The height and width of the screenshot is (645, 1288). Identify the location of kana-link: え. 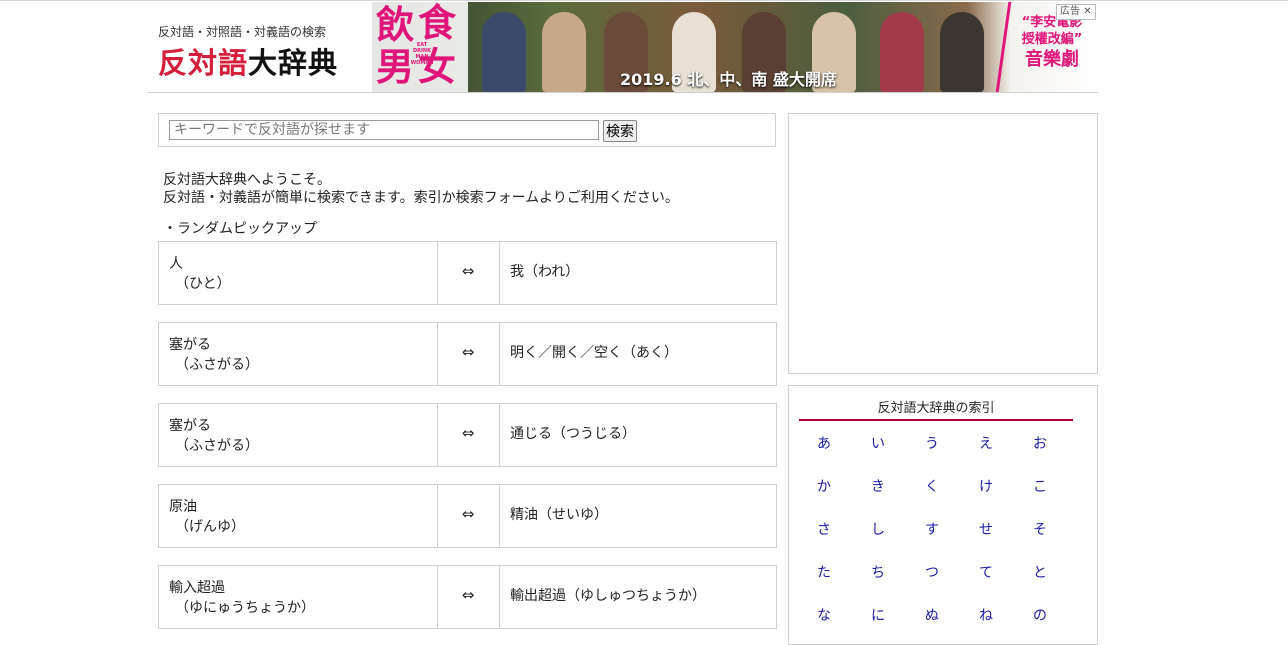
(986, 443).